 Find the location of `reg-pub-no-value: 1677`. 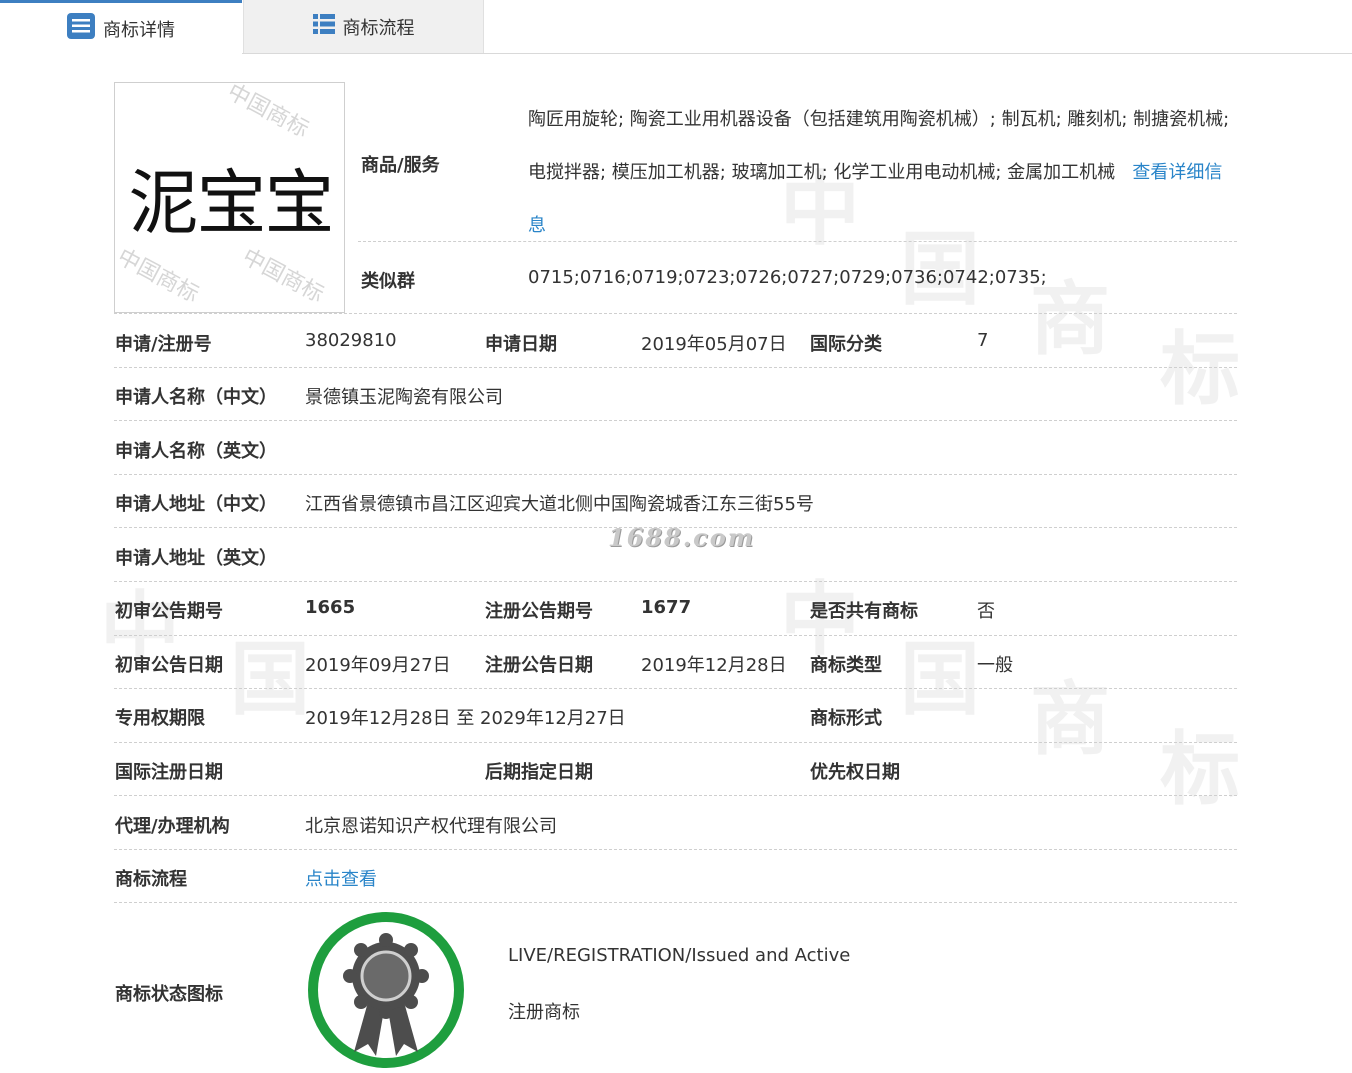

reg-pub-no-value: 1677 is located at coordinates (666, 607).